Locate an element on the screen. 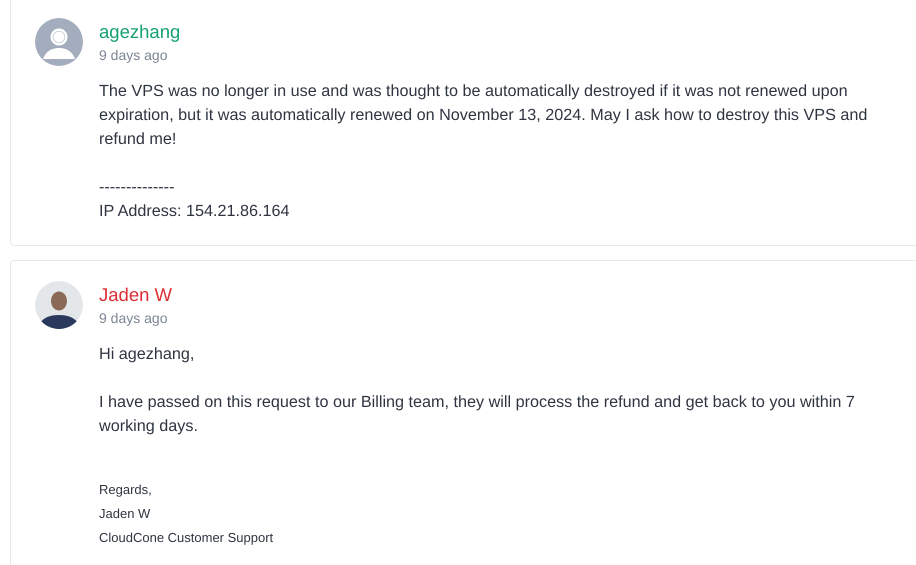  message-text: Hi agezhang, is located at coordinates (147, 354).